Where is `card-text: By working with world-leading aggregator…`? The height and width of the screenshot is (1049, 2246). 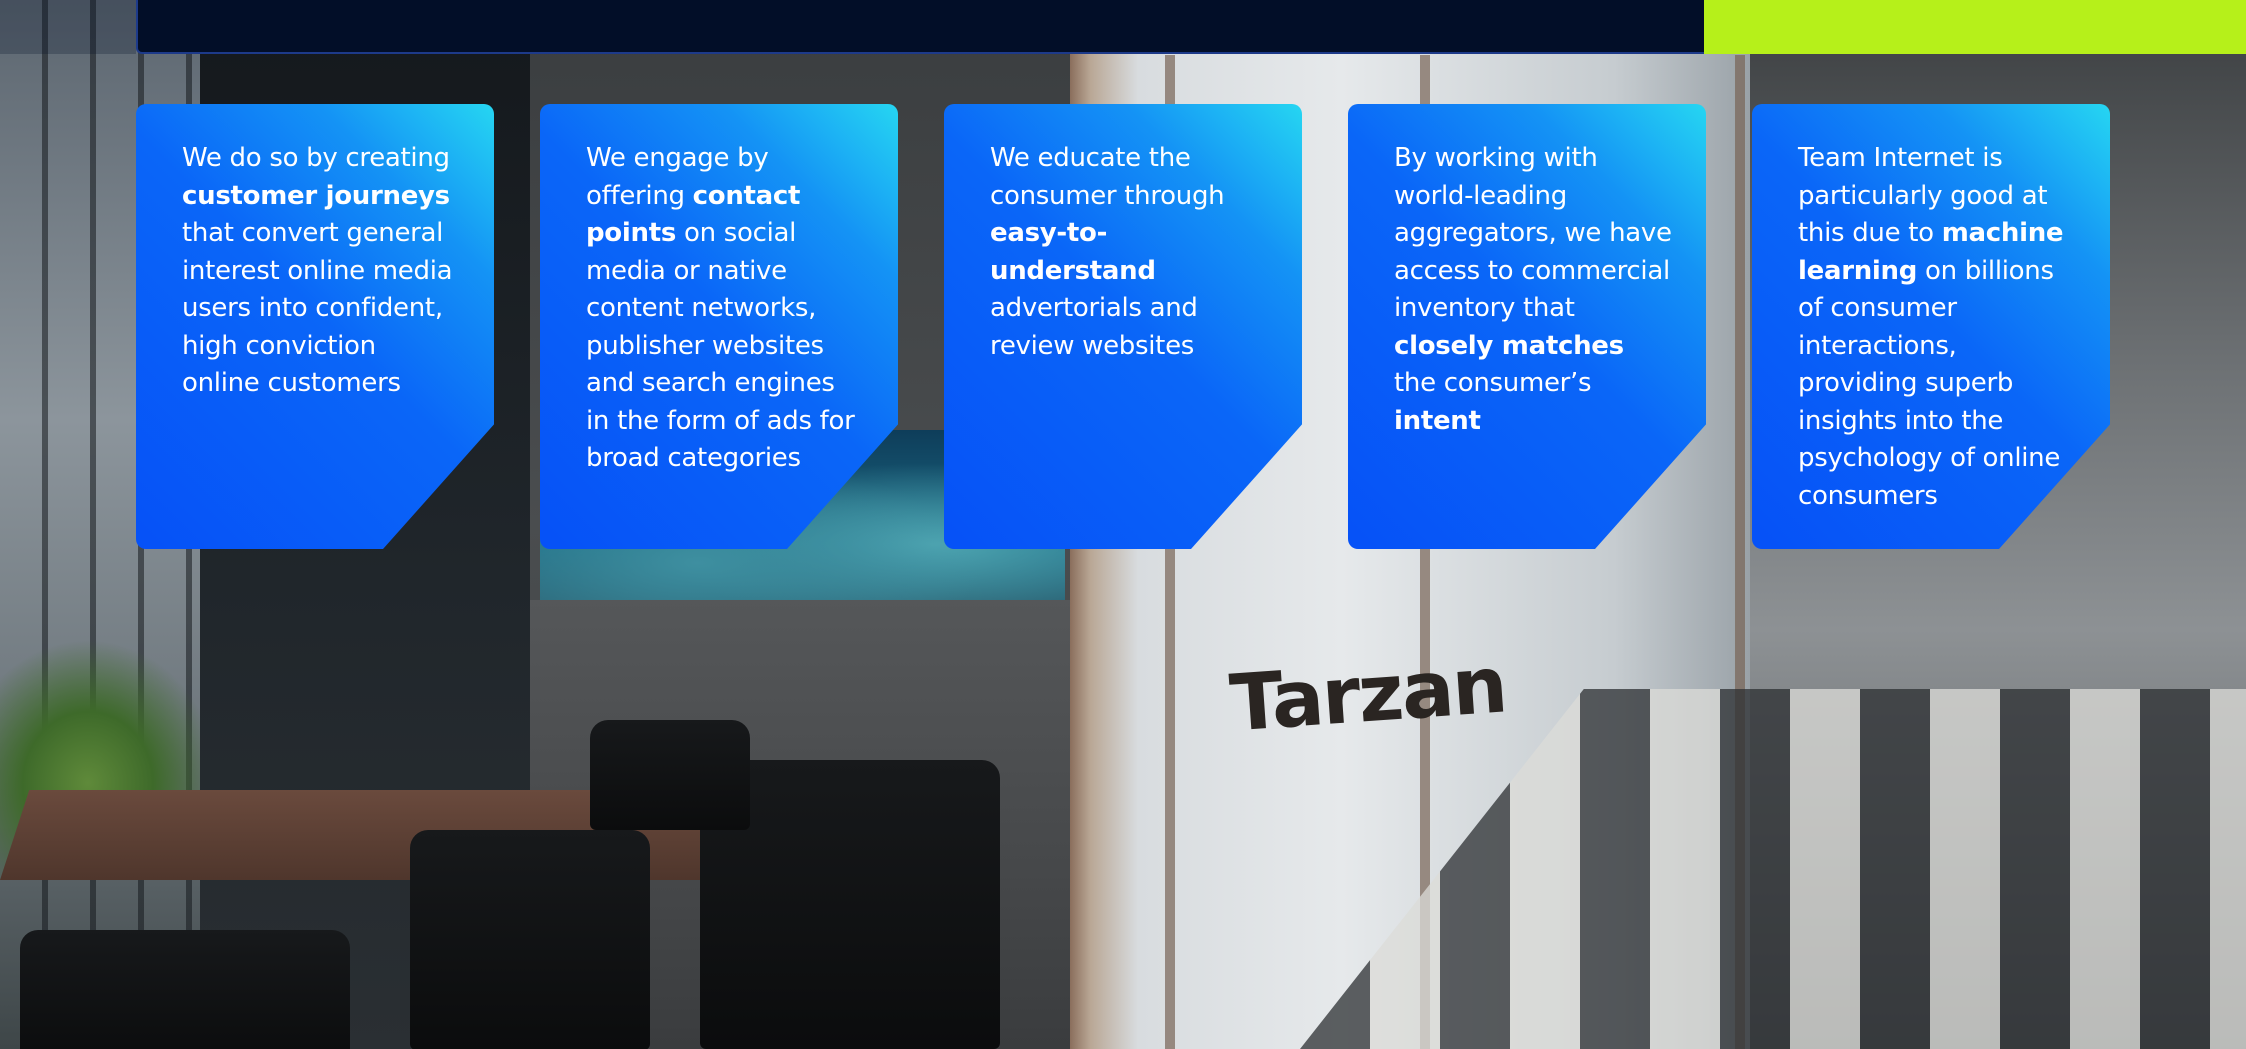
card-text: By working with world-leading aggregator… is located at coordinates (1533, 290).